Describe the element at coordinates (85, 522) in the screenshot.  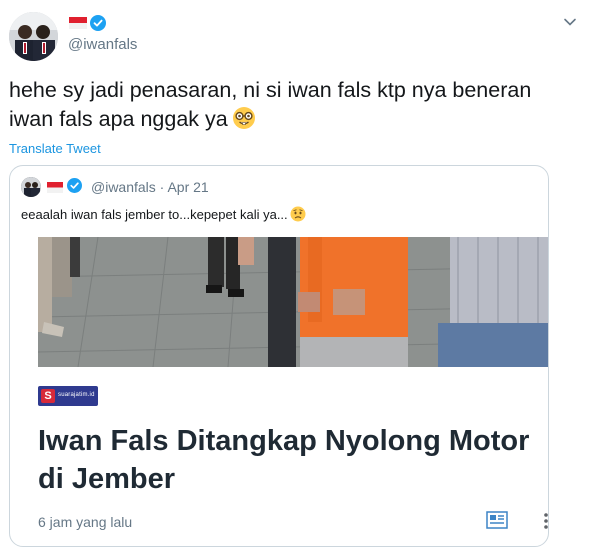
I see `article-time-ago: 6 jam yang lalu` at that location.